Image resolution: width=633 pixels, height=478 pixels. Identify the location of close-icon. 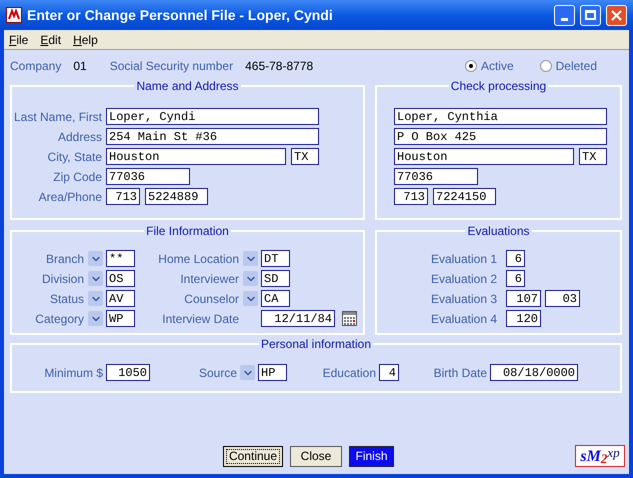
(616, 15).